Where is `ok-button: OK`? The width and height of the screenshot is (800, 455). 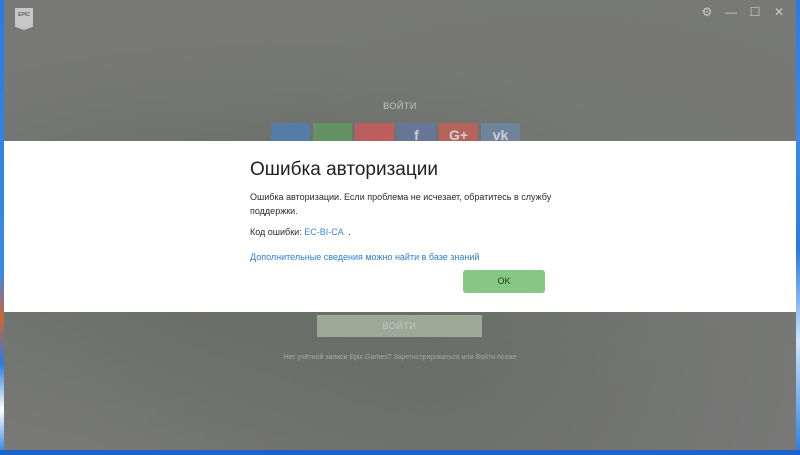 ok-button: OK is located at coordinates (504, 281).